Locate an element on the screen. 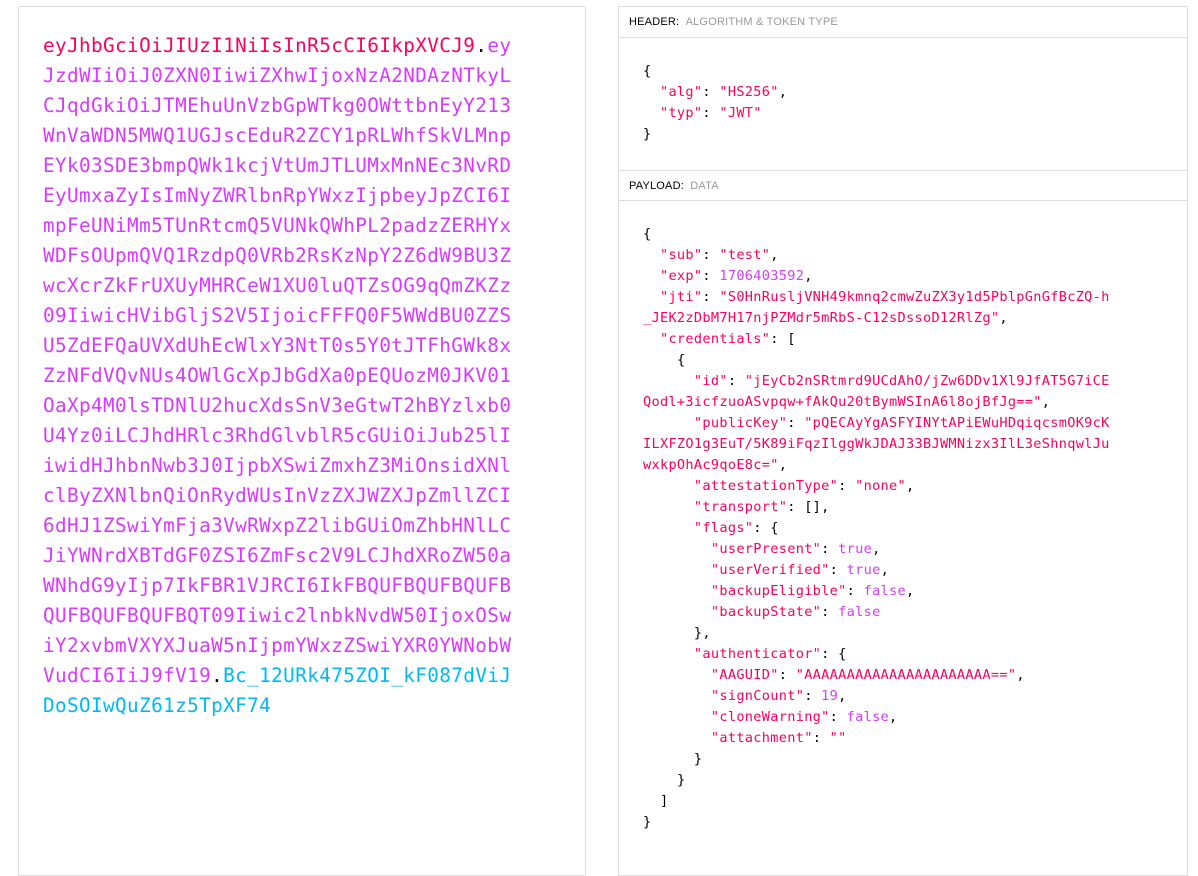  payload-title: PAYLOAD: is located at coordinates (656, 186).